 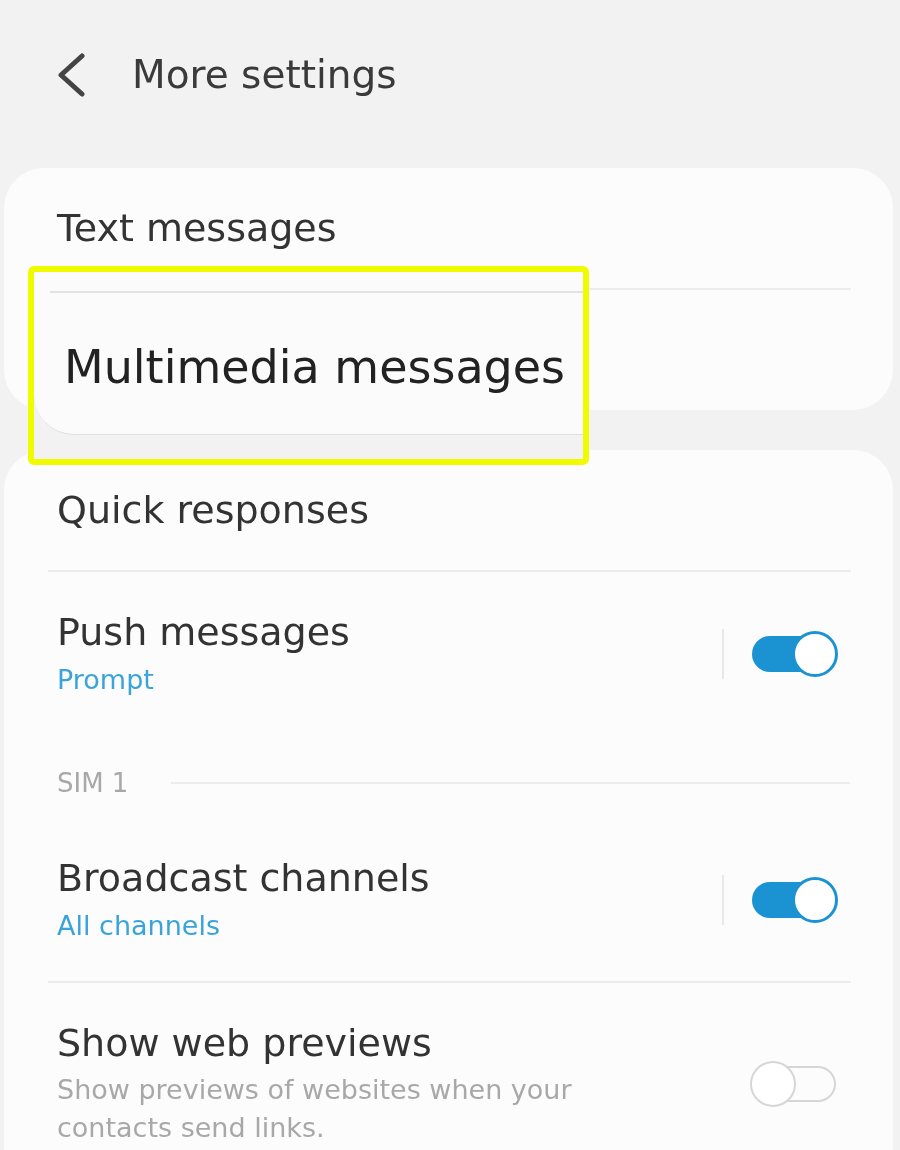 What do you see at coordinates (138, 926) in the screenshot?
I see `setting-value: All channels` at bounding box center [138, 926].